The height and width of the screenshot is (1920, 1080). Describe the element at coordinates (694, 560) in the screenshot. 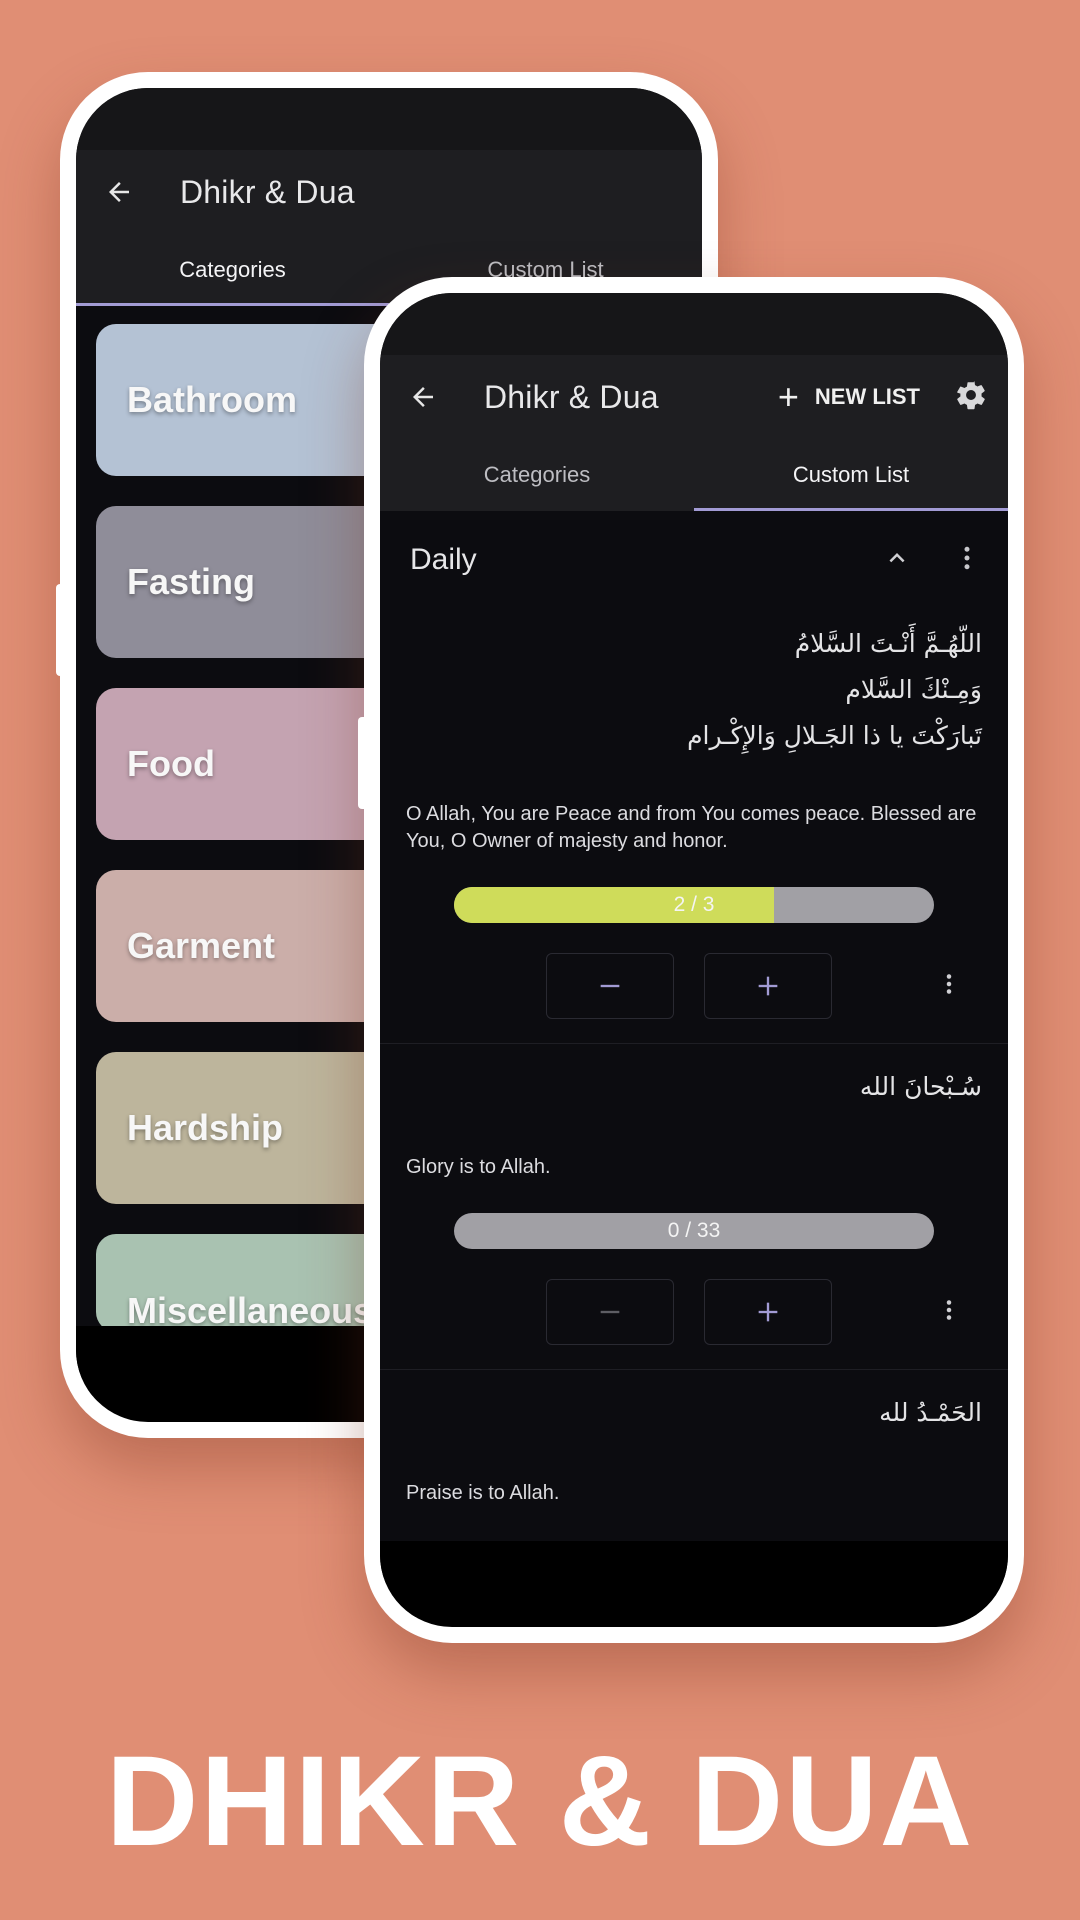

I see `group-header: Daily` at that location.